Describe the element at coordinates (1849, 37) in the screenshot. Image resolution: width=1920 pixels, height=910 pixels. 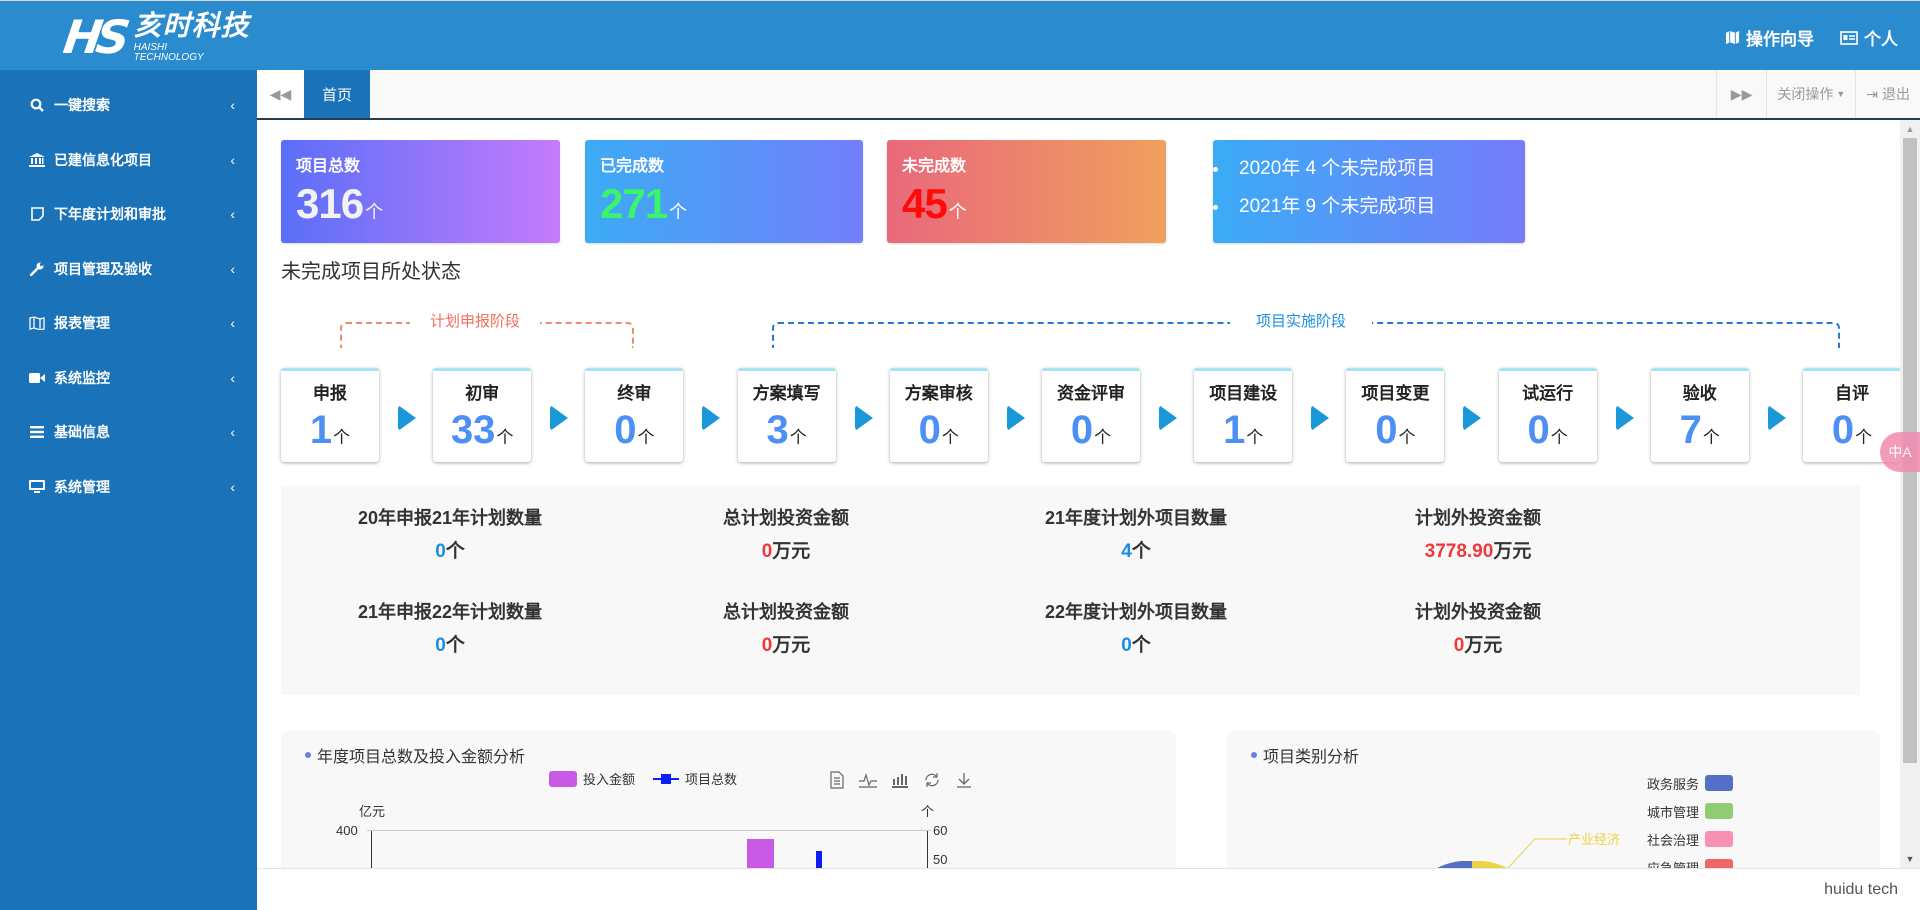
I see `id-card-icon` at that location.